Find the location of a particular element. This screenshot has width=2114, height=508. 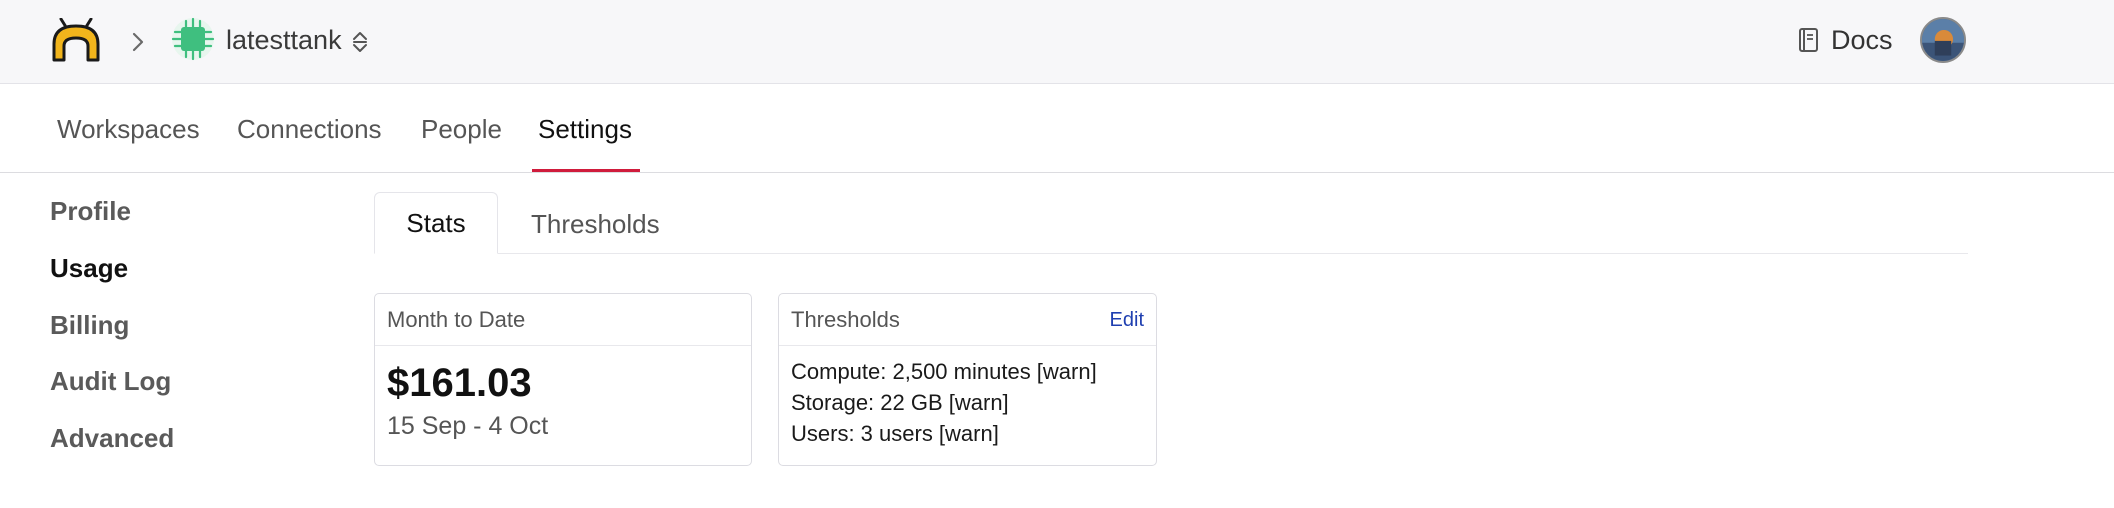

tab-divider is located at coordinates (1171, 253).